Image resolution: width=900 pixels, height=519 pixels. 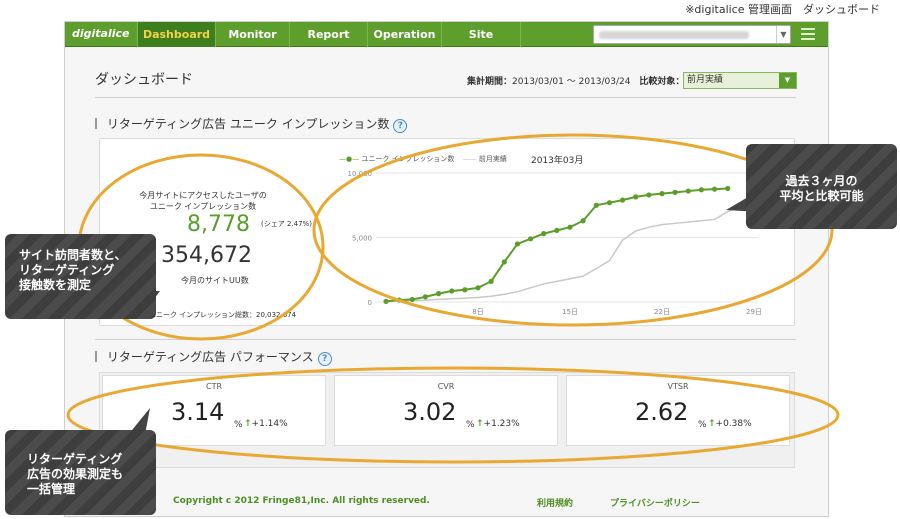 What do you see at coordinates (248, 124) in the screenshot?
I see `section-title-text: リターゲティング広告 ユニーク インプレッション数` at bounding box center [248, 124].